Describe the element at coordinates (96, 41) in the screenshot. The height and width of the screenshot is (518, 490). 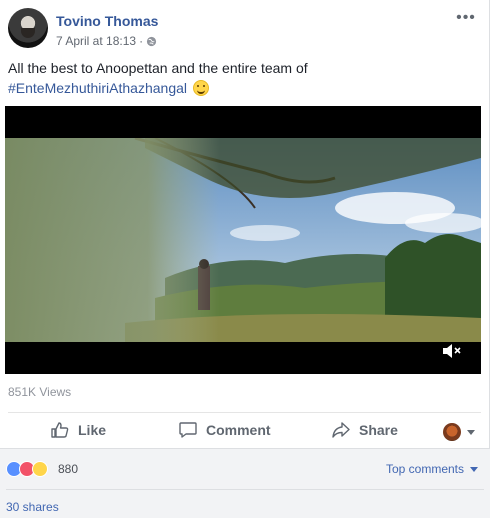
I see `post-timestamp: 7 April at 18:13` at that location.